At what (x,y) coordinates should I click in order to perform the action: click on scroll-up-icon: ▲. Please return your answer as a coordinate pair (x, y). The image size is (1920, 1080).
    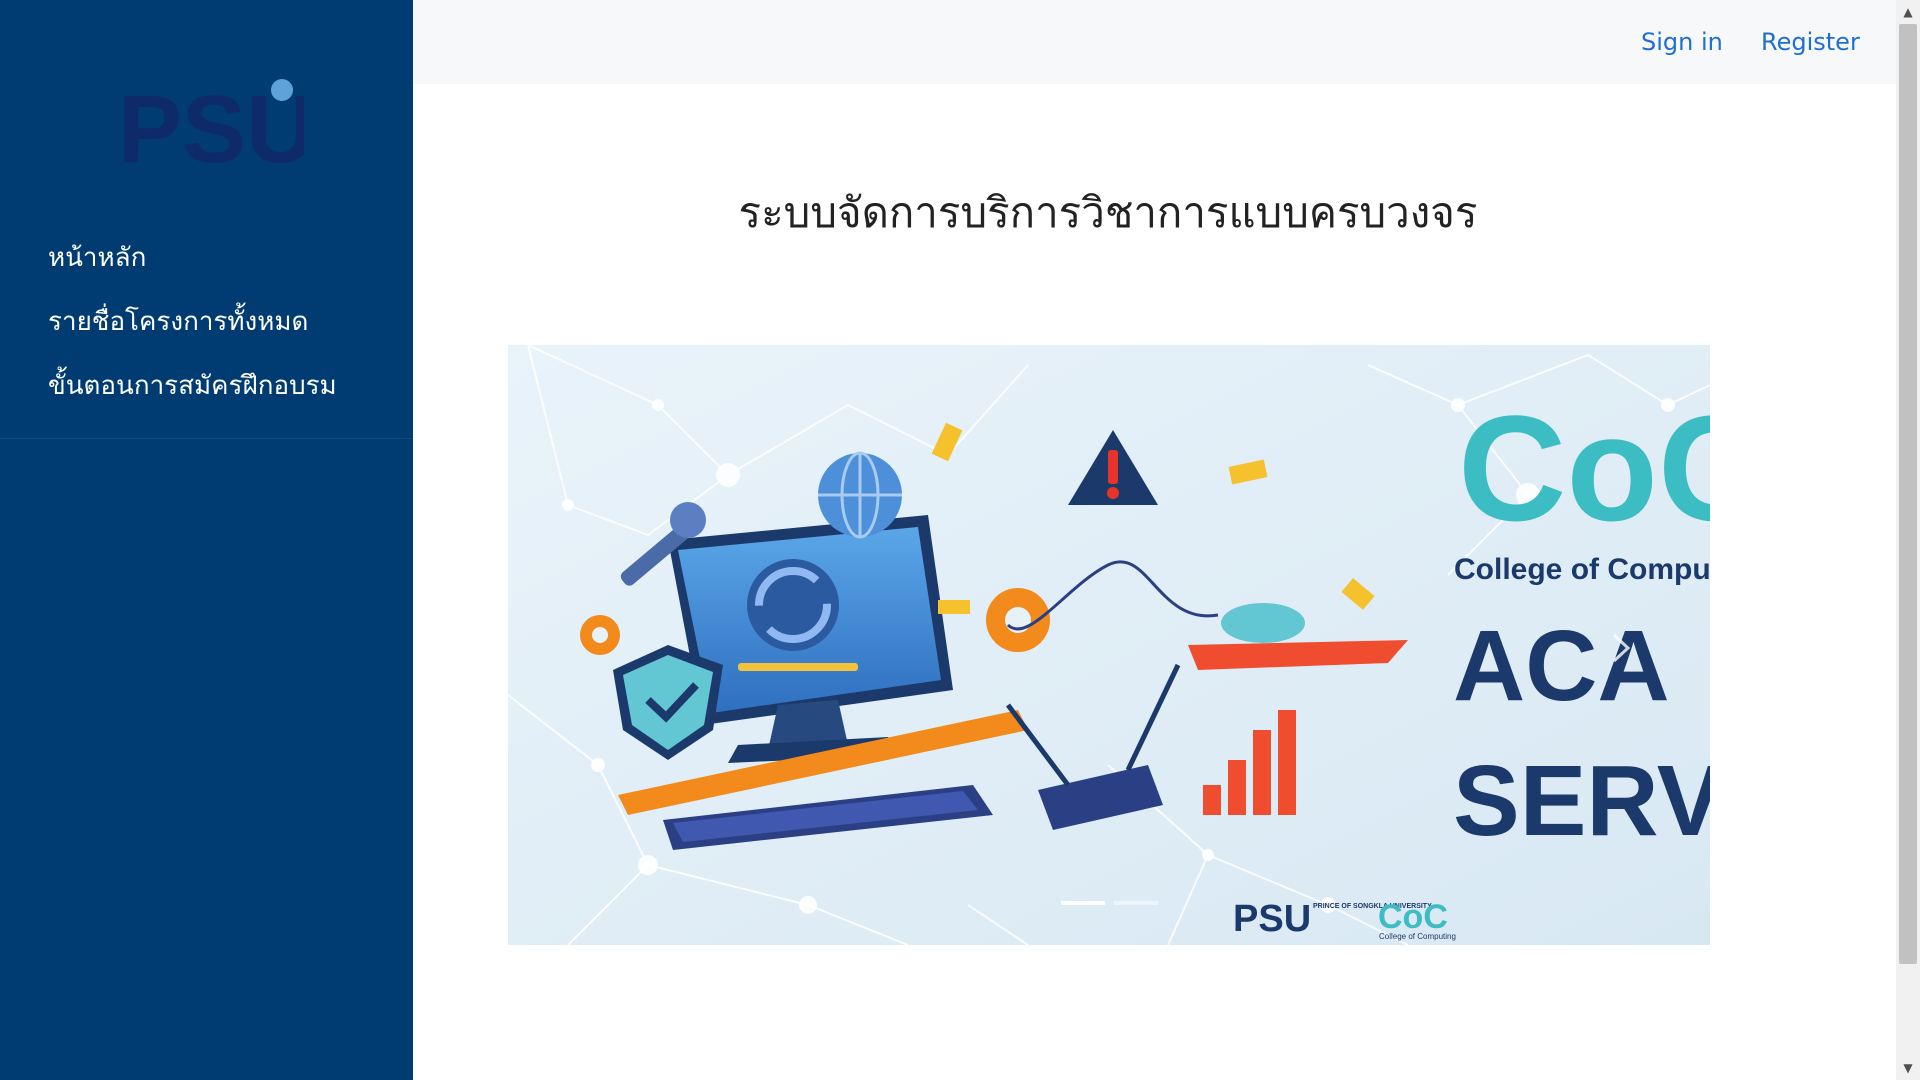
    Looking at the image, I should click on (1908, 12).